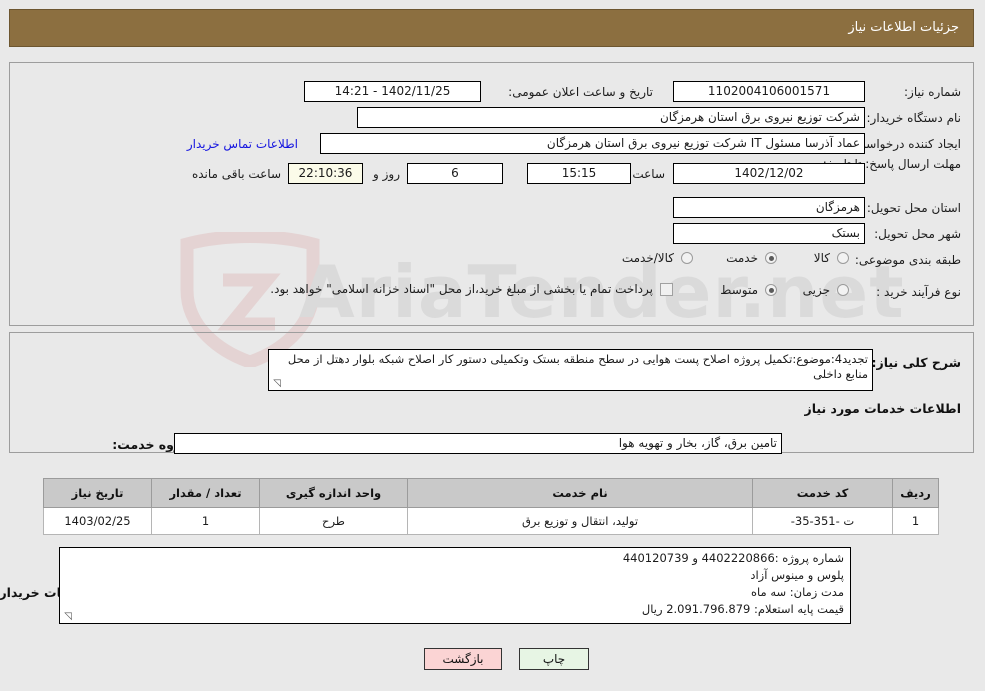  I want to click on services-section-title: اطلاعات خدمات مورد نیاز, so click(884, 408).